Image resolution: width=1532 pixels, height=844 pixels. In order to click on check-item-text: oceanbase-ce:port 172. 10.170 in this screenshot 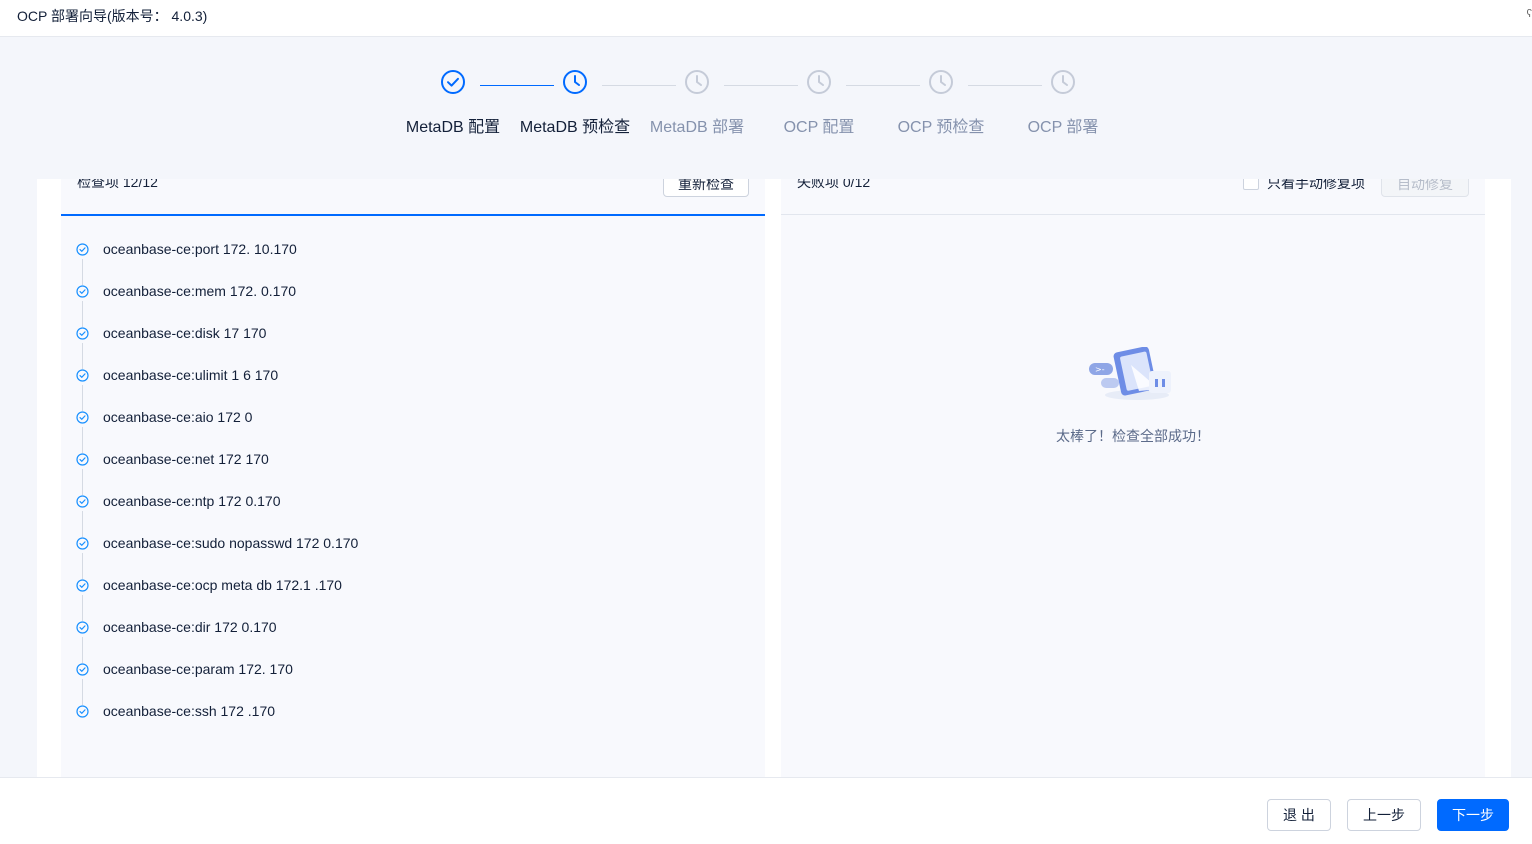, I will do `click(200, 249)`.